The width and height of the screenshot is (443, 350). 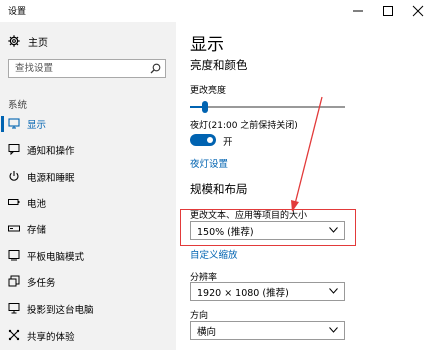 I want to click on search-icon, so click(x=155, y=68).